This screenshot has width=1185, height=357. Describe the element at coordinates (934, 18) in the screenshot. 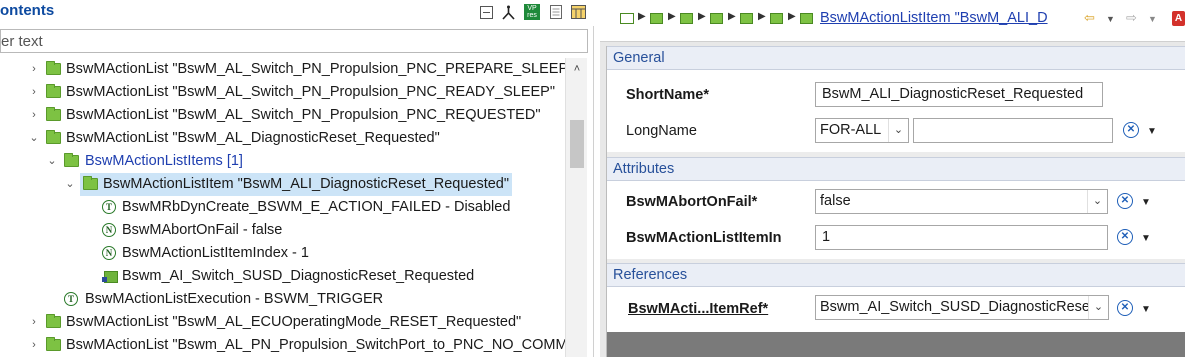

I see `breadcrumb-current-link: BswMActionListItem "BswM_ALI_D` at that location.